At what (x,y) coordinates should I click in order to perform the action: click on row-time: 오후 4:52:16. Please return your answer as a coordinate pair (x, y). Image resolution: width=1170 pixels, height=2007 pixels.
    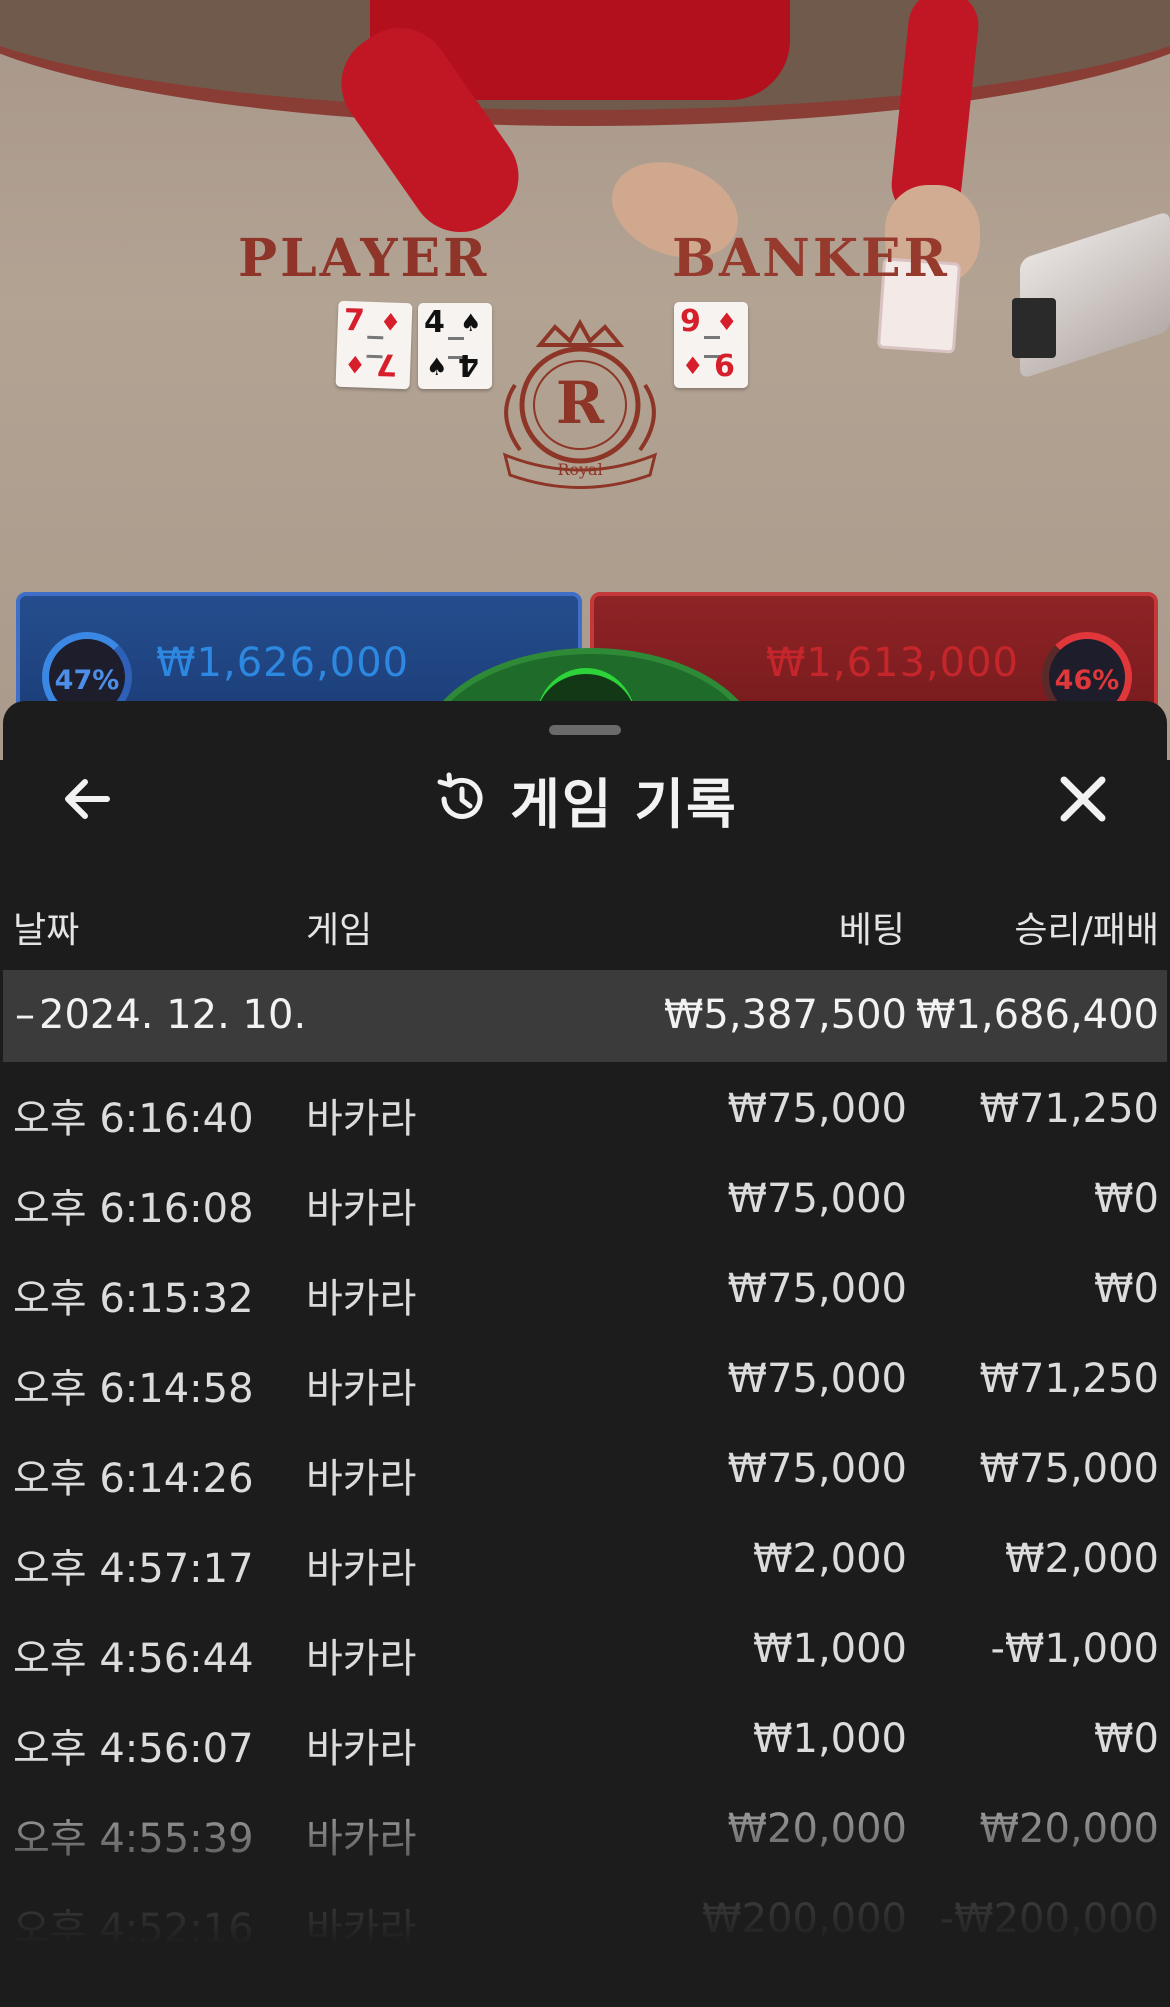
    Looking at the image, I should click on (133, 1929).